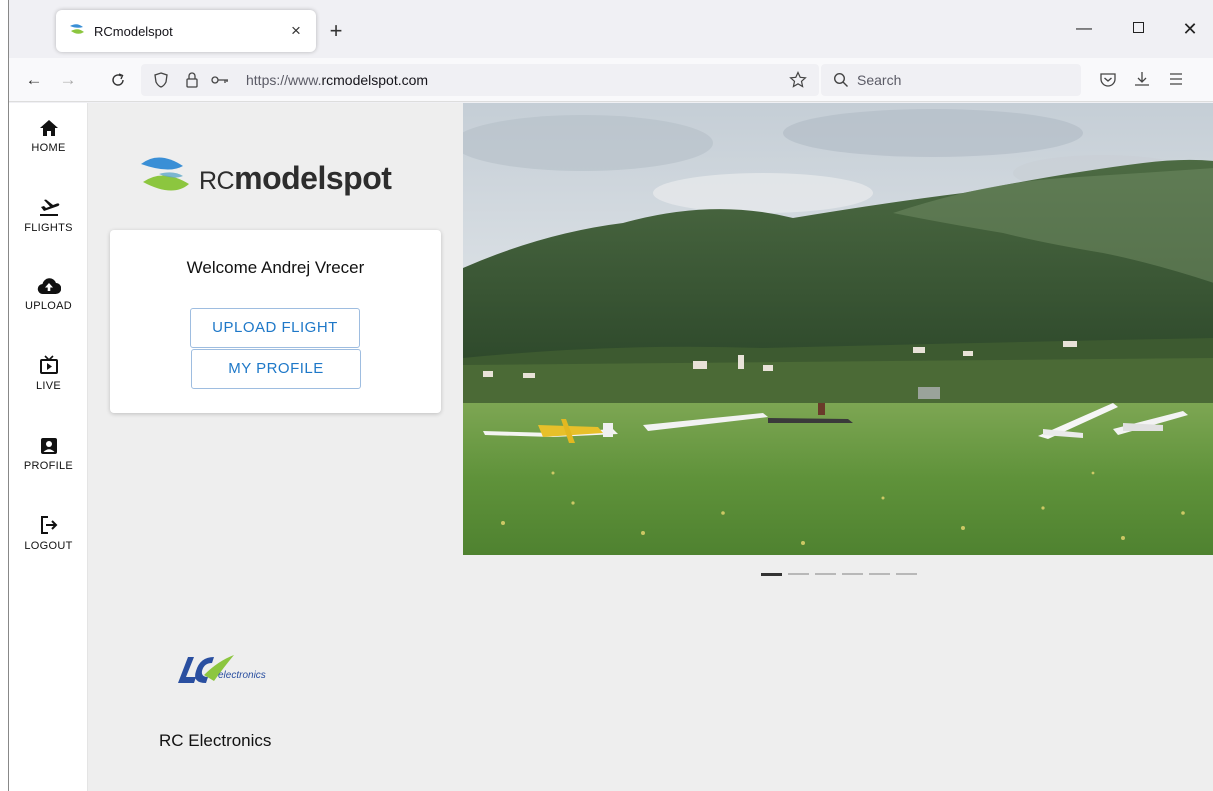  What do you see at coordinates (77, 29) in the screenshot?
I see `site-favicon-icon` at bounding box center [77, 29].